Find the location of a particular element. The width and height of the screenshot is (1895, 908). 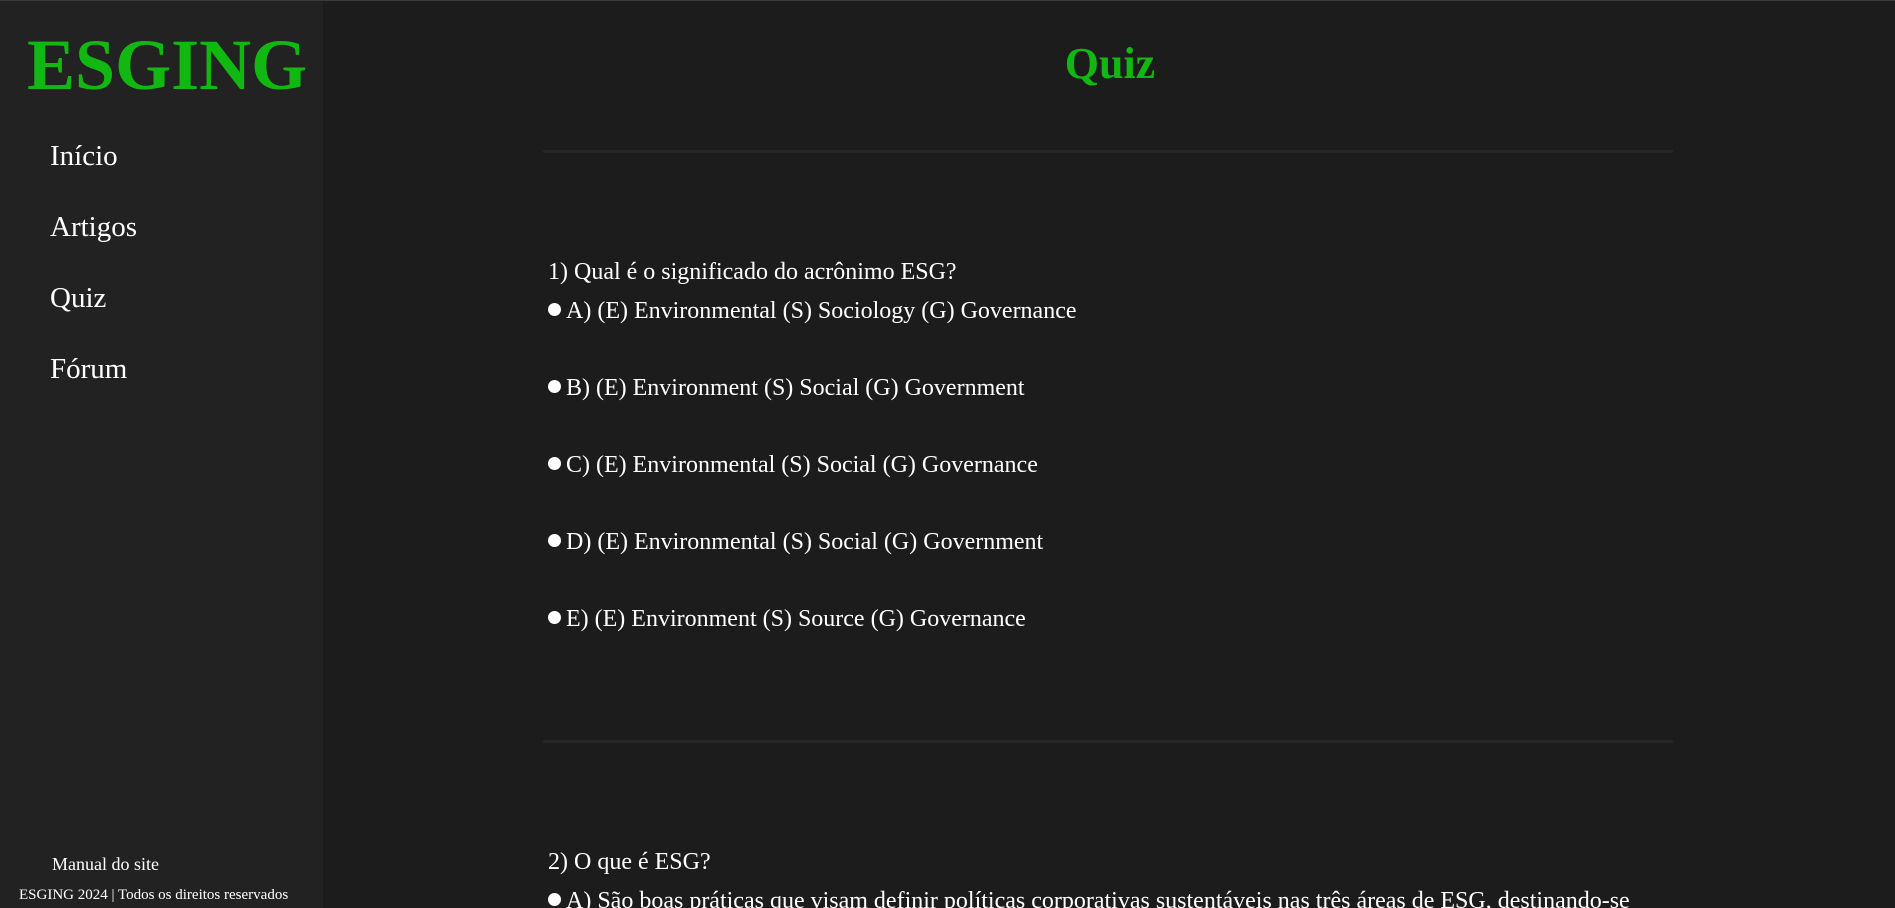

site-logo: ESGING is located at coordinates (167, 65).